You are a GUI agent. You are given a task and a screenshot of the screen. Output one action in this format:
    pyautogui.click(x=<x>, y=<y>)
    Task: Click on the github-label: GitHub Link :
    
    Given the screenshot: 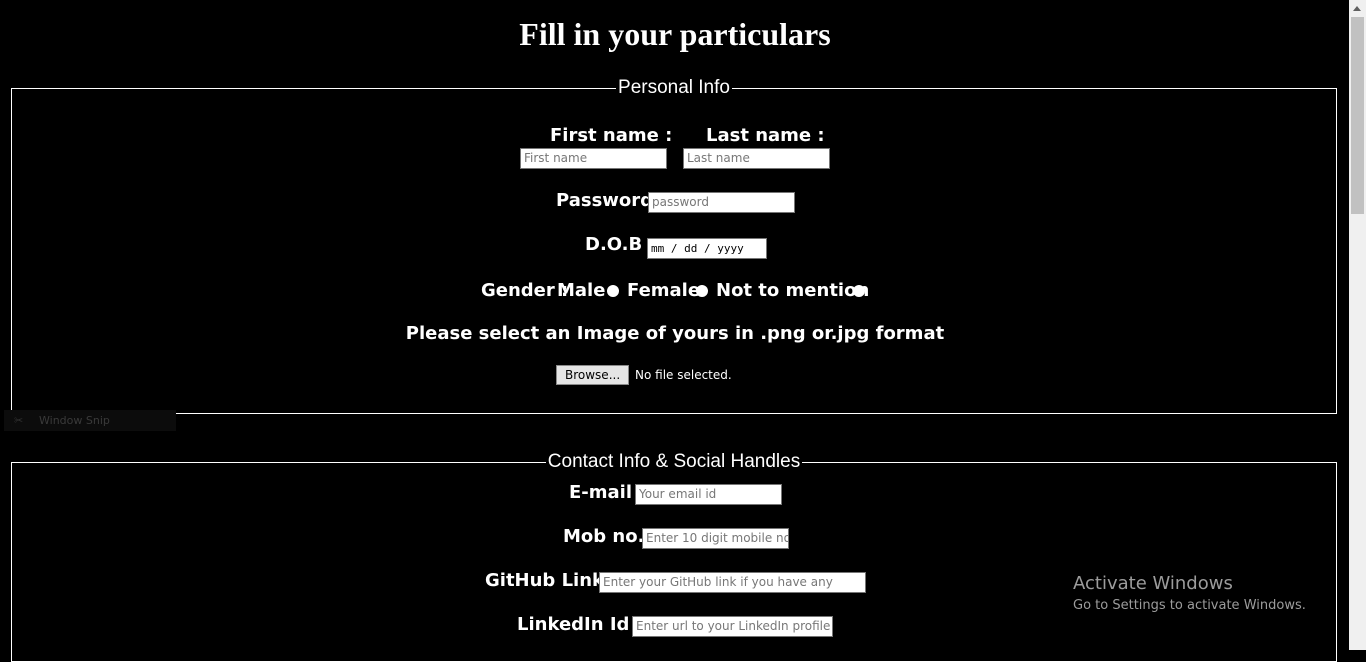 What is the action you would take?
    pyautogui.click(x=551, y=580)
    